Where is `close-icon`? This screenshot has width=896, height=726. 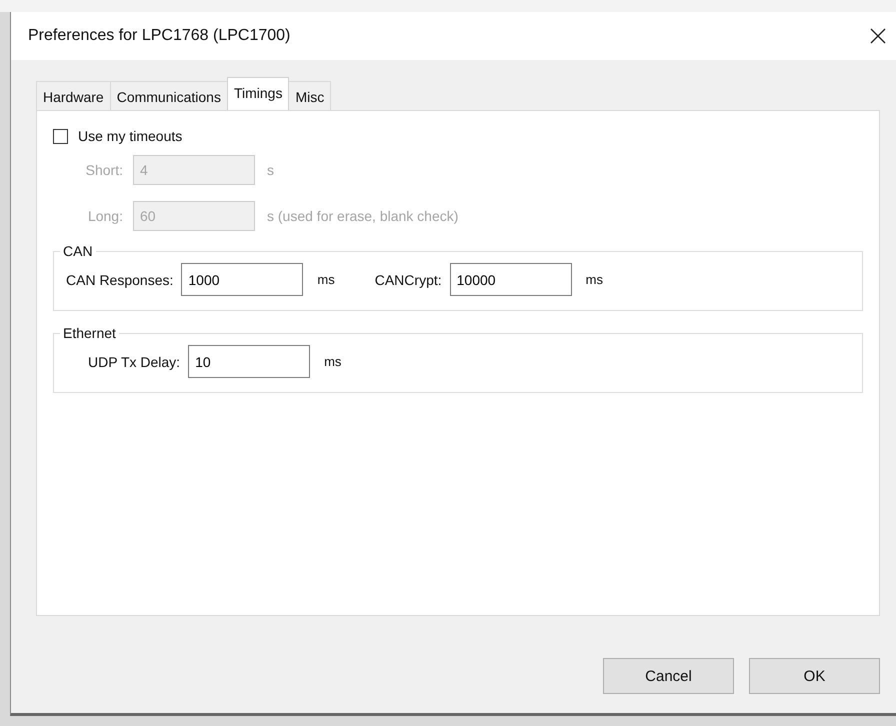 close-icon is located at coordinates (878, 36).